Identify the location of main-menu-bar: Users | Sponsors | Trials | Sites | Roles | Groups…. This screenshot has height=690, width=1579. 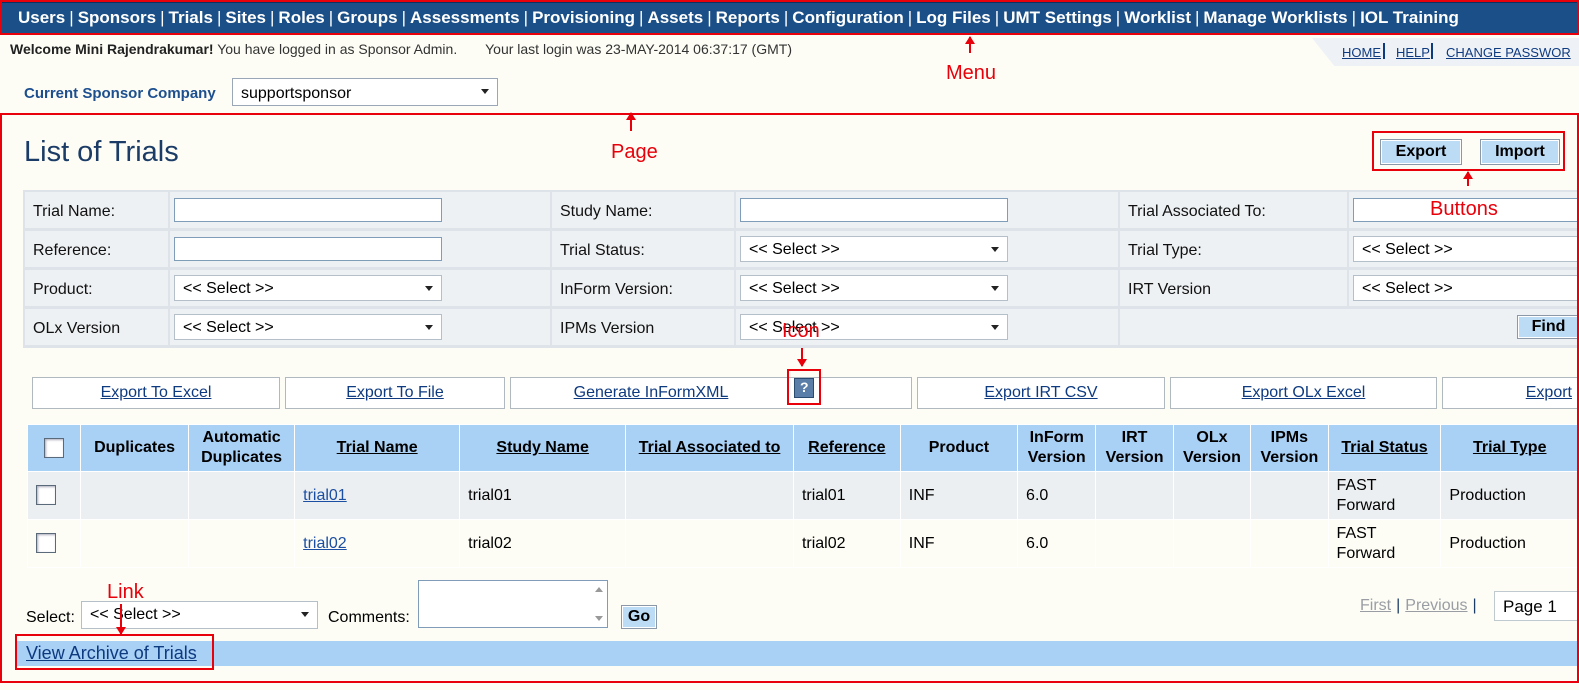
(789, 17).